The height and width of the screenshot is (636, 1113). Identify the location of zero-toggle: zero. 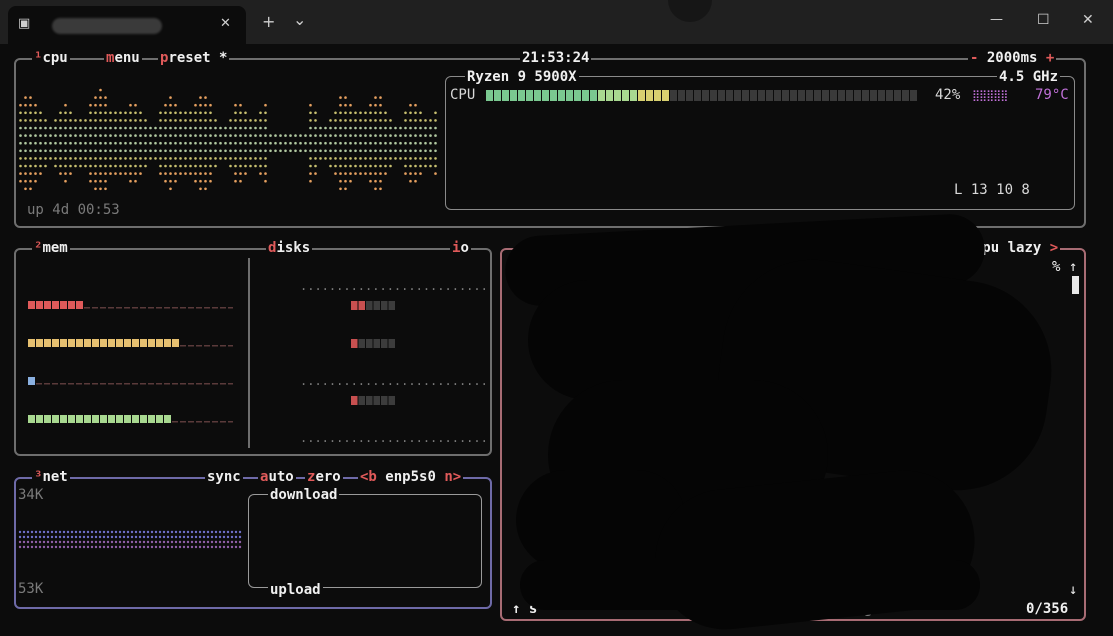
(324, 477).